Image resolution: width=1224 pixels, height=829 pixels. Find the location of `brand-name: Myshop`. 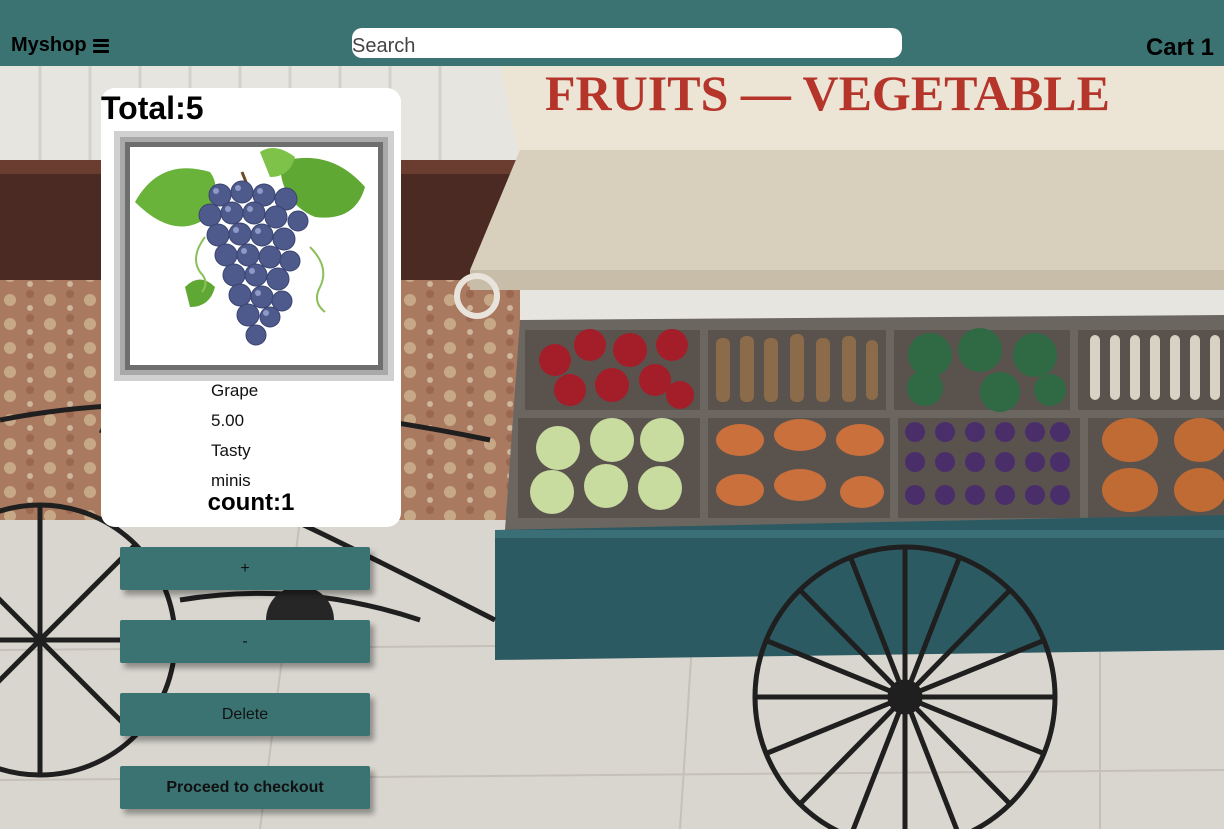

brand-name: Myshop is located at coordinates (49, 45).